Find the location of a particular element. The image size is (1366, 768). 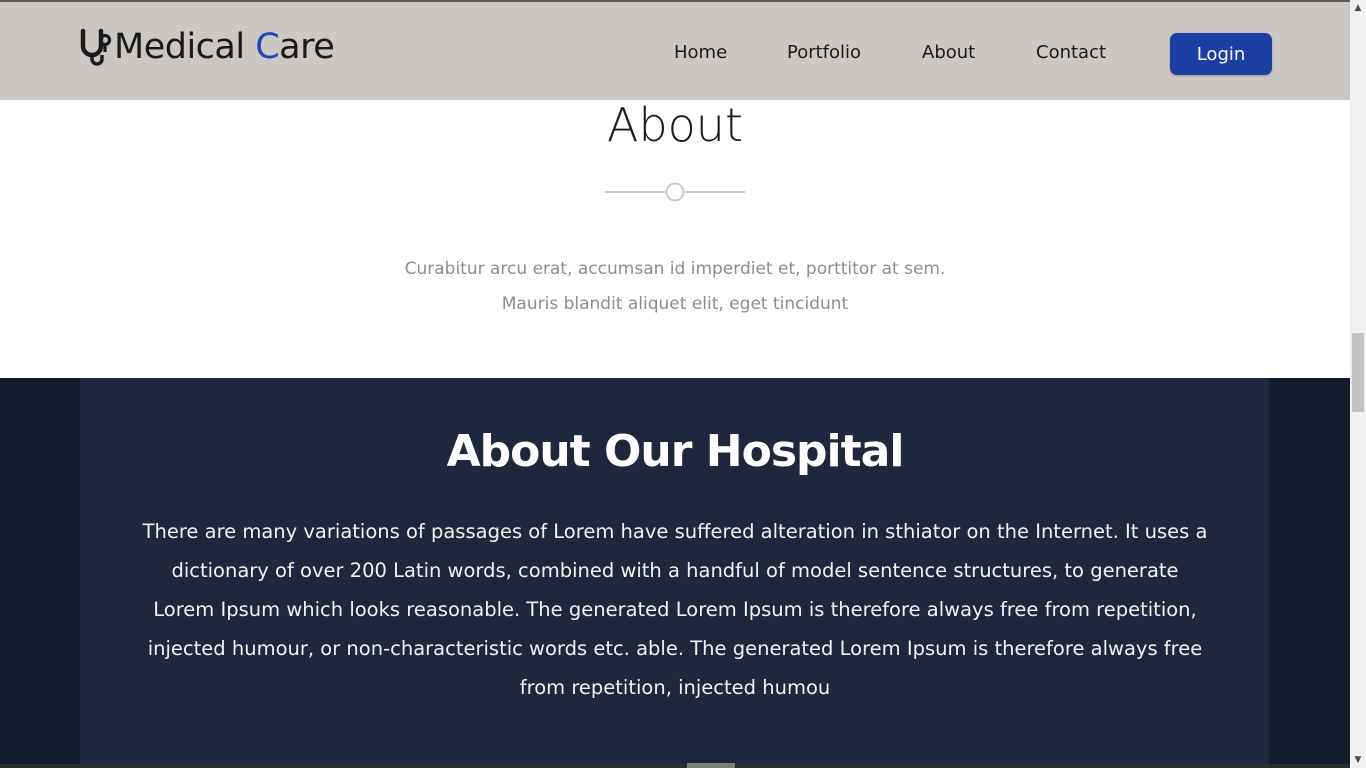

brand-name: Medical Care is located at coordinates (224, 47).